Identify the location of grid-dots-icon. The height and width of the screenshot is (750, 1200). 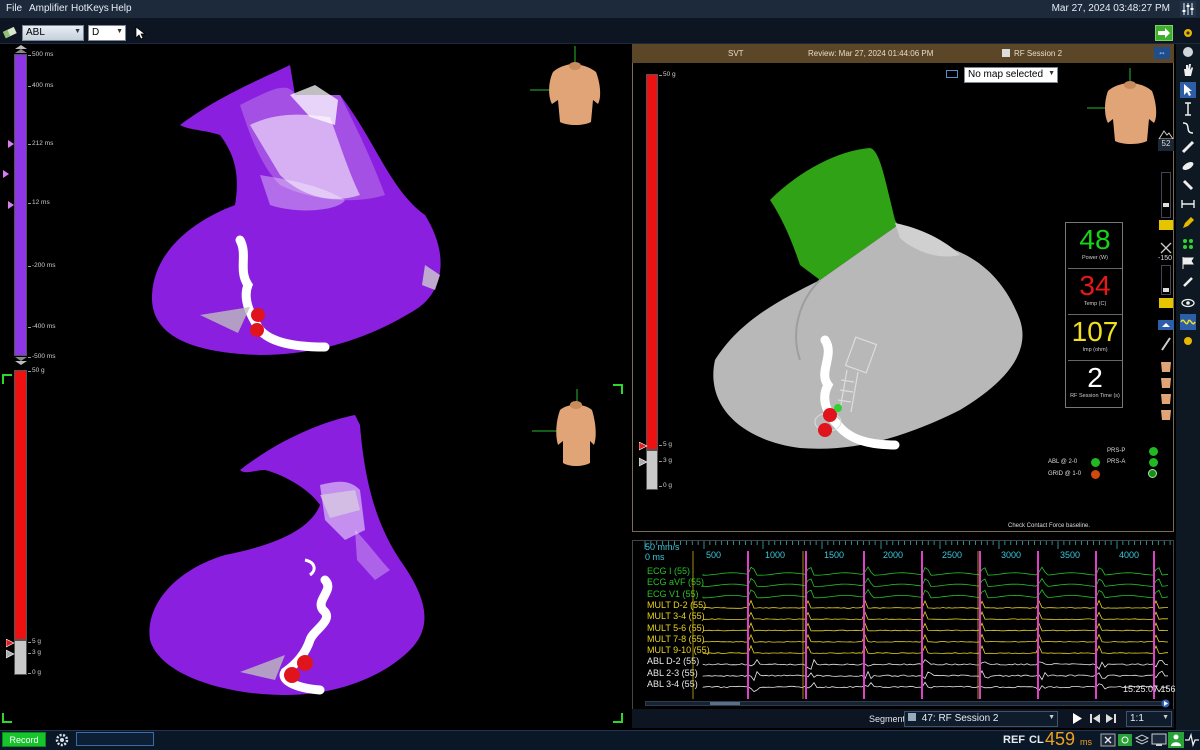
(1188, 244).